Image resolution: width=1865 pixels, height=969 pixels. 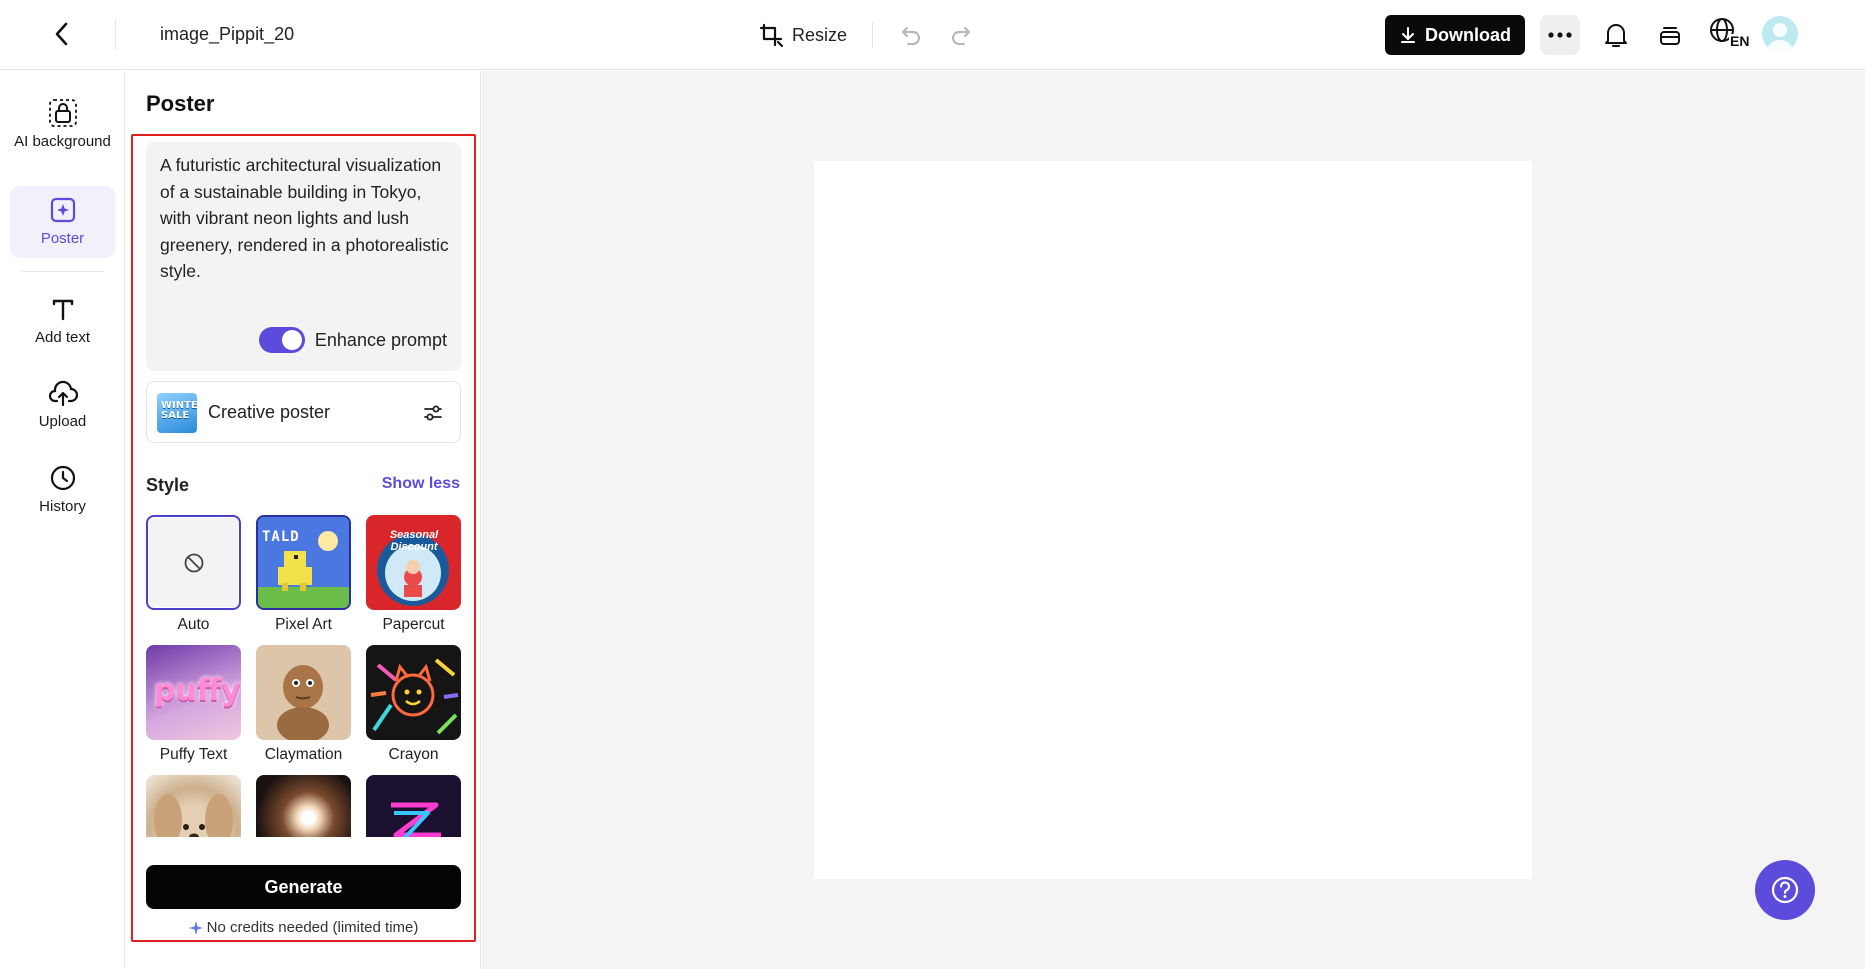 What do you see at coordinates (62, 506) in the screenshot?
I see `rail-item-label: History` at bounding box center [62, 506].